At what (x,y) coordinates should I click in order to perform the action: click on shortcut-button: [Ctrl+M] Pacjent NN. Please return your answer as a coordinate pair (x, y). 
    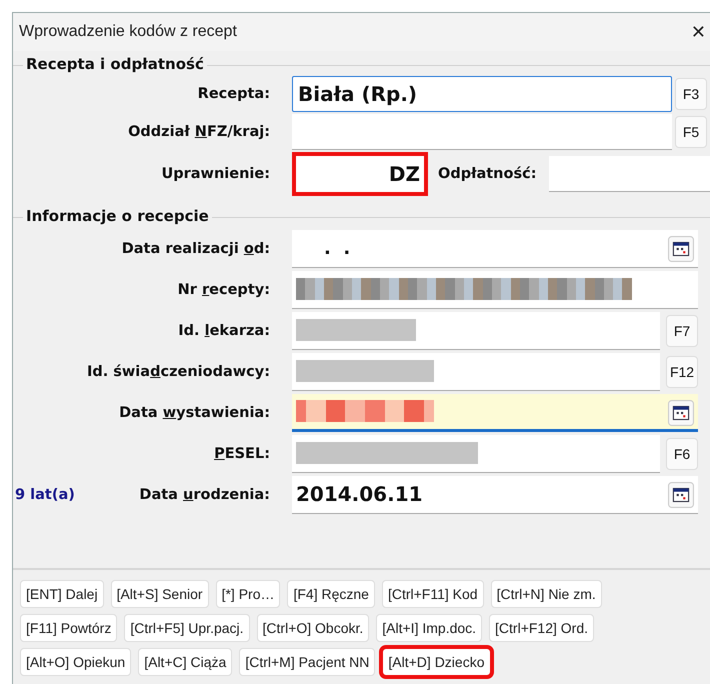
    Looking at the image, I should click on (307, 662).